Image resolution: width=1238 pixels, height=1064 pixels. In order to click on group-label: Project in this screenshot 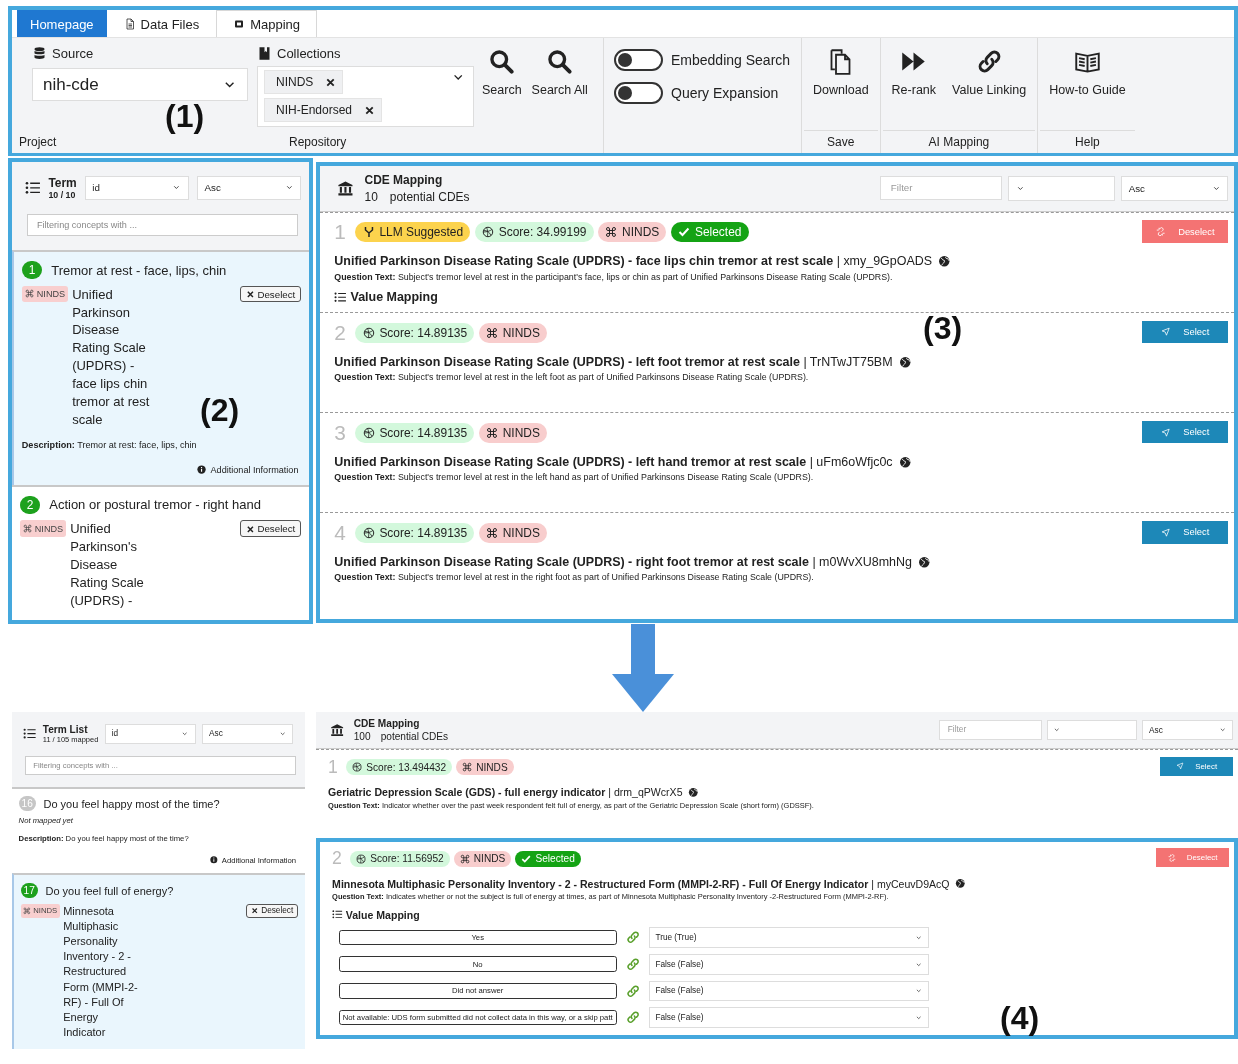, I will do `click(38, 142)`.